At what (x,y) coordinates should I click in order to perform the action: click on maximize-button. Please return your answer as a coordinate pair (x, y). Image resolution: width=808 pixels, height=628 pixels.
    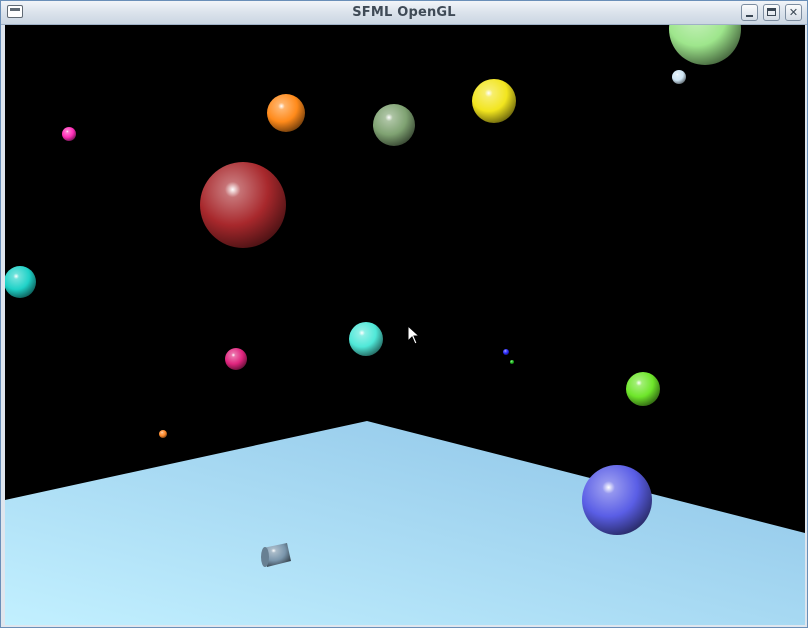
    Looking at the image, I should click on (771, 12).